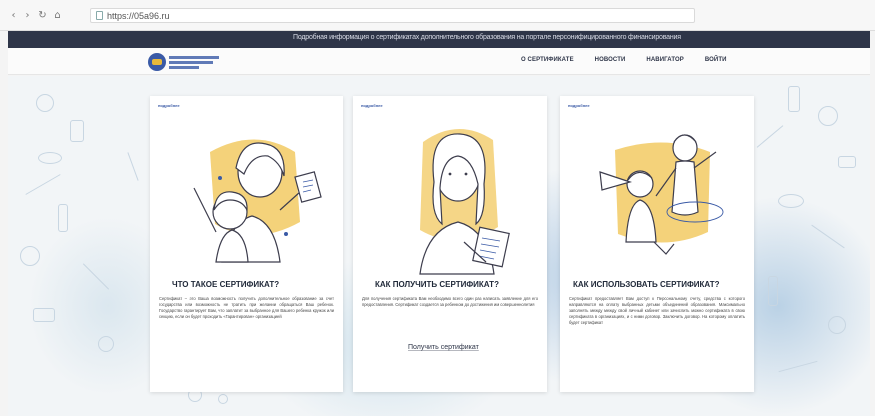 The height and width of the screenshot is (416, 875). I want to click on card-title: ЧТО ТАКОЕ СЕРТИФИКАТ?, so click(226, 284).